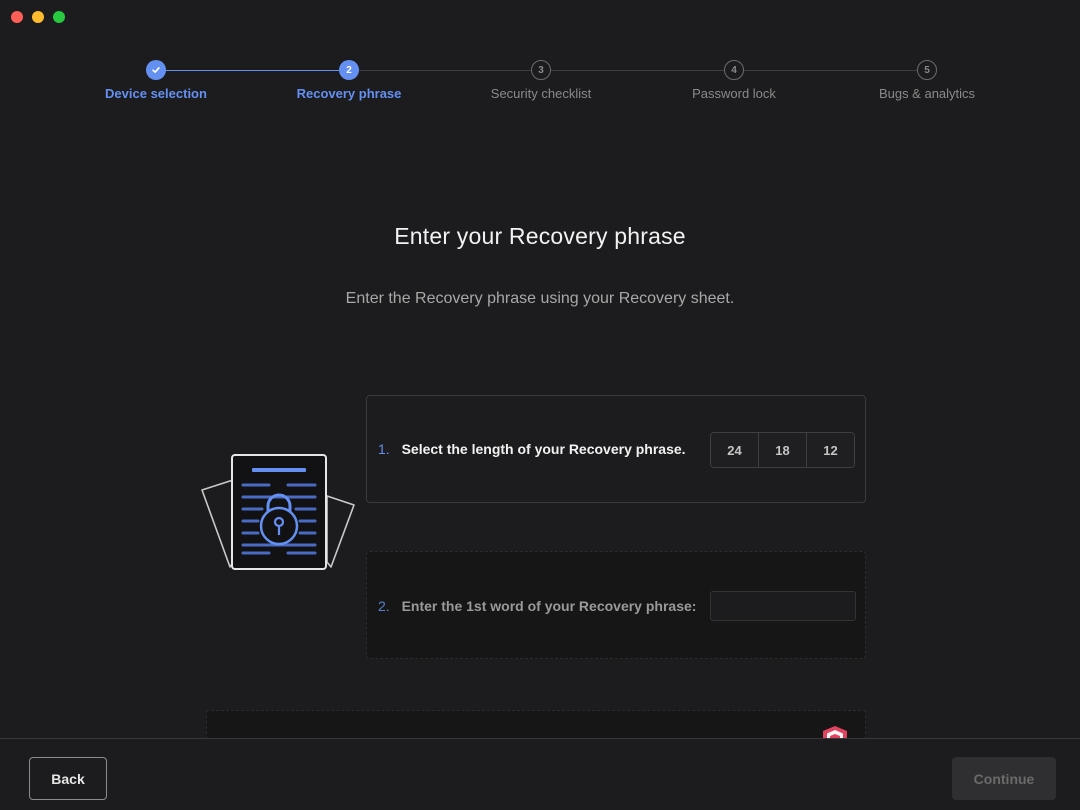 The width and height of the screenshot is (1080, 810). I want to click on step-security-checklist: 3 Security checklist, so click(541, 80).